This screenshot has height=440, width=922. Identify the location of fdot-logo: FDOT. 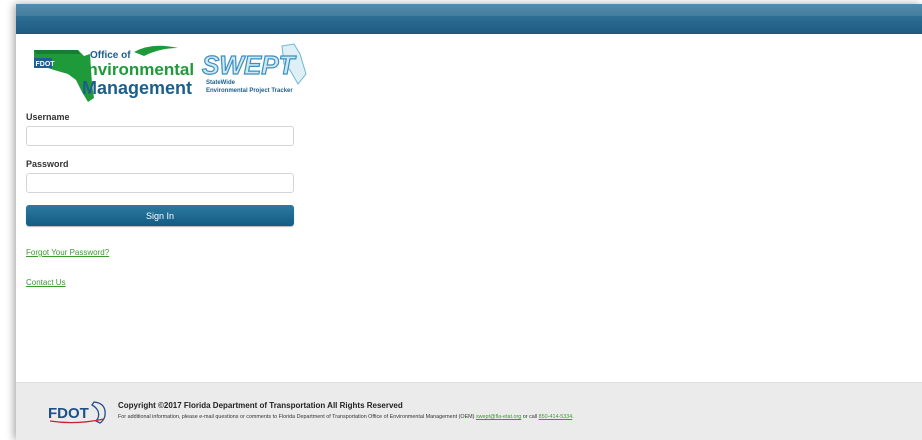
(77, 412).